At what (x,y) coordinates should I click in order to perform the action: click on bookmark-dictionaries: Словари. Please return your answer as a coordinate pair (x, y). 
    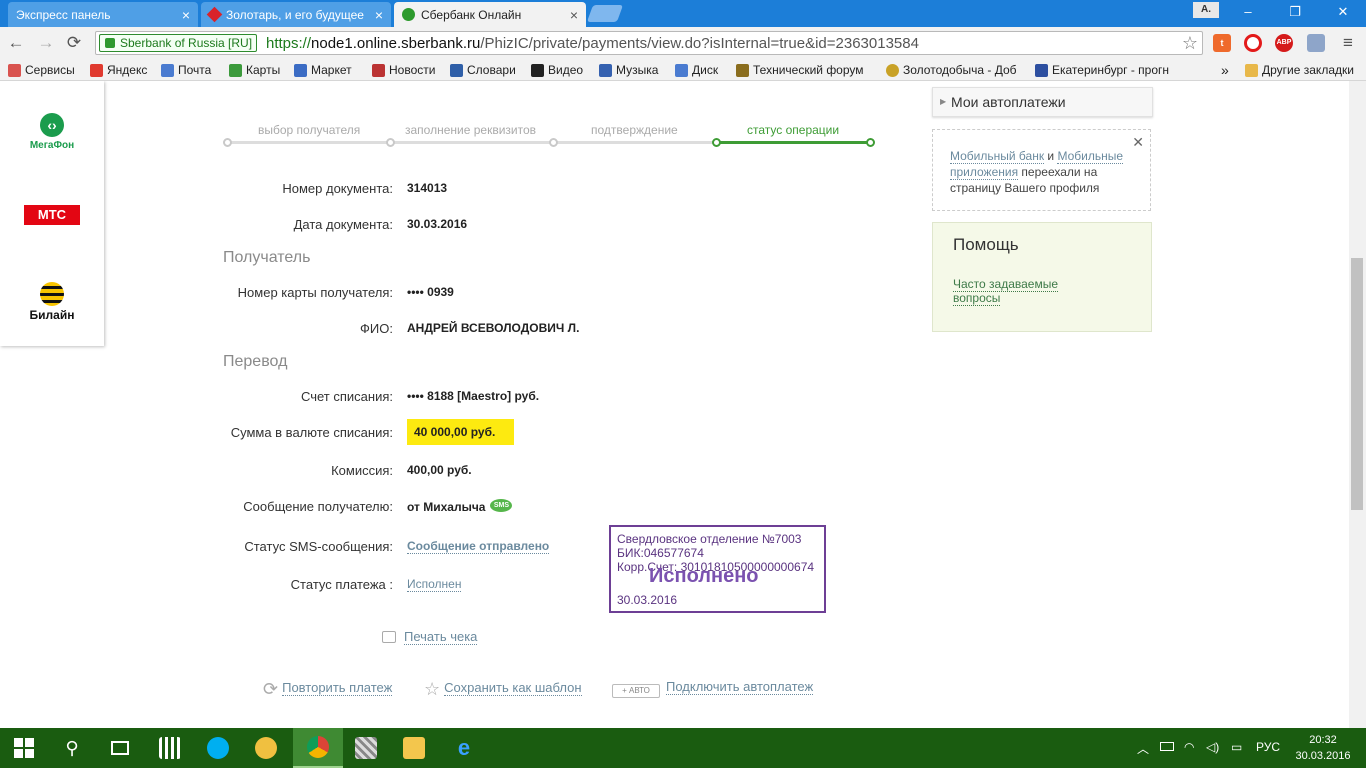
    Looking at the image, I should click on (483, 70).